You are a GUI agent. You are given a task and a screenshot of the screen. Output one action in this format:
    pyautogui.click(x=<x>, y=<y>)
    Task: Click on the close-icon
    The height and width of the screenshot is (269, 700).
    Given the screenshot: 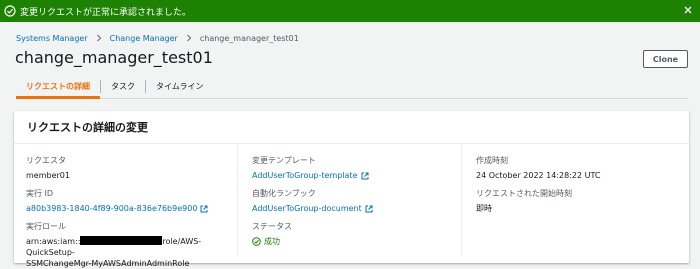 What is the action you would take?
    pyautogui.click(x=688, y=10)
    